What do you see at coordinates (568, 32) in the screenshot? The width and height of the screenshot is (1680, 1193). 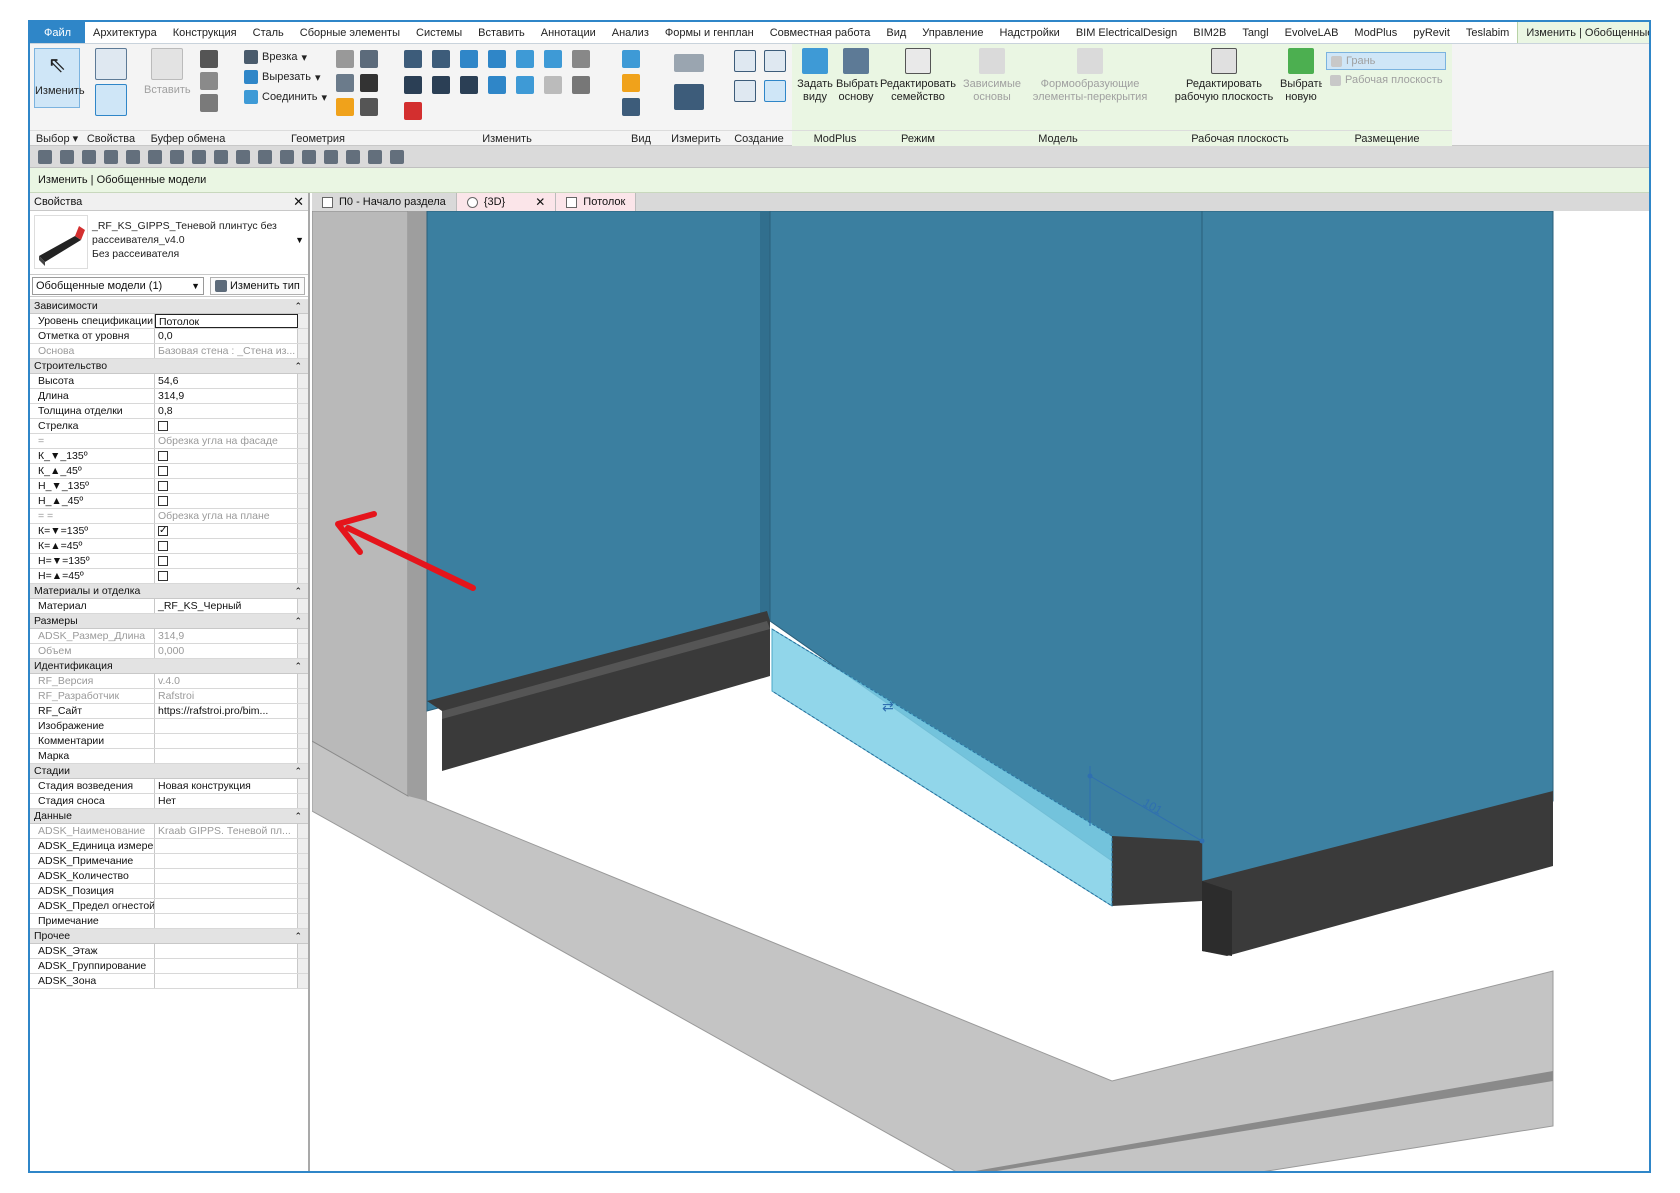 I see `ribbon-tab: Аннотации` at bounding box center [568, 32].